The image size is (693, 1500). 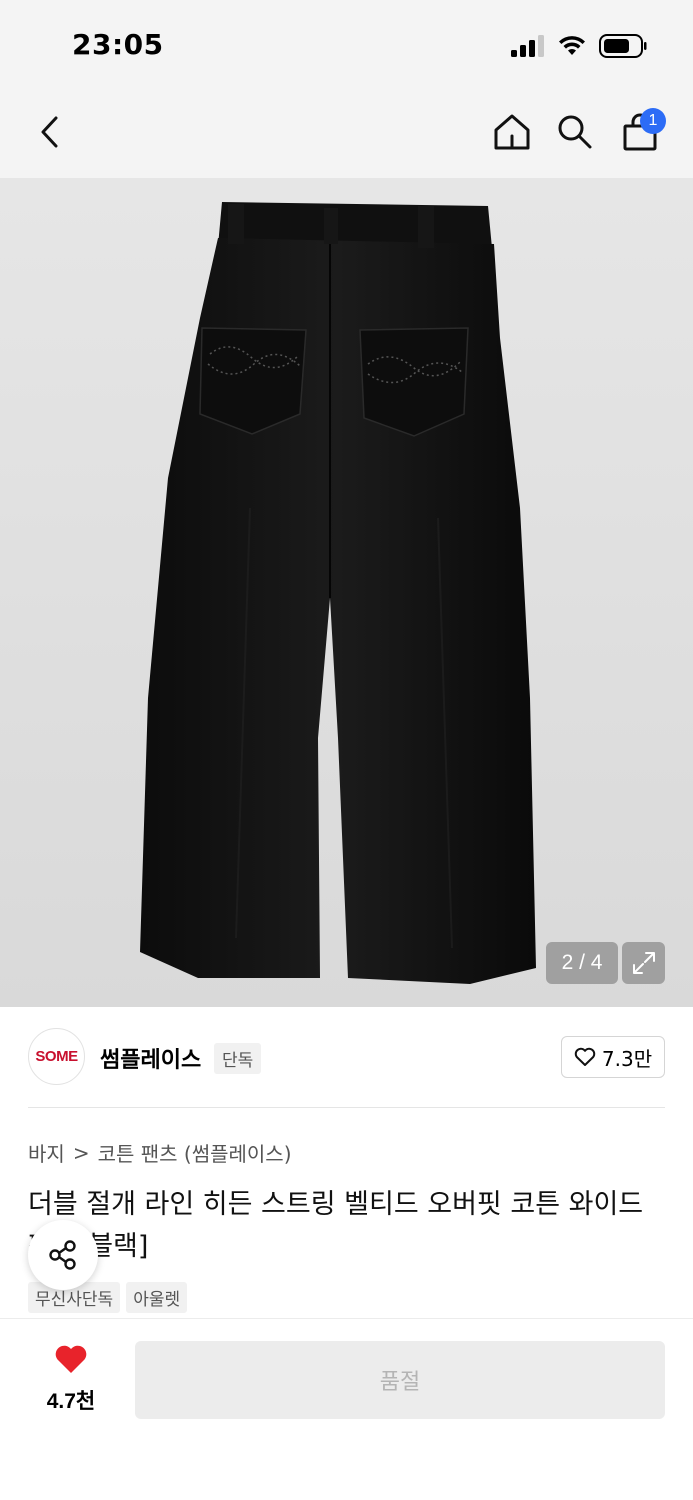 I want to click on brand-like-count: 7.3만, so click(x=627, y=1058).